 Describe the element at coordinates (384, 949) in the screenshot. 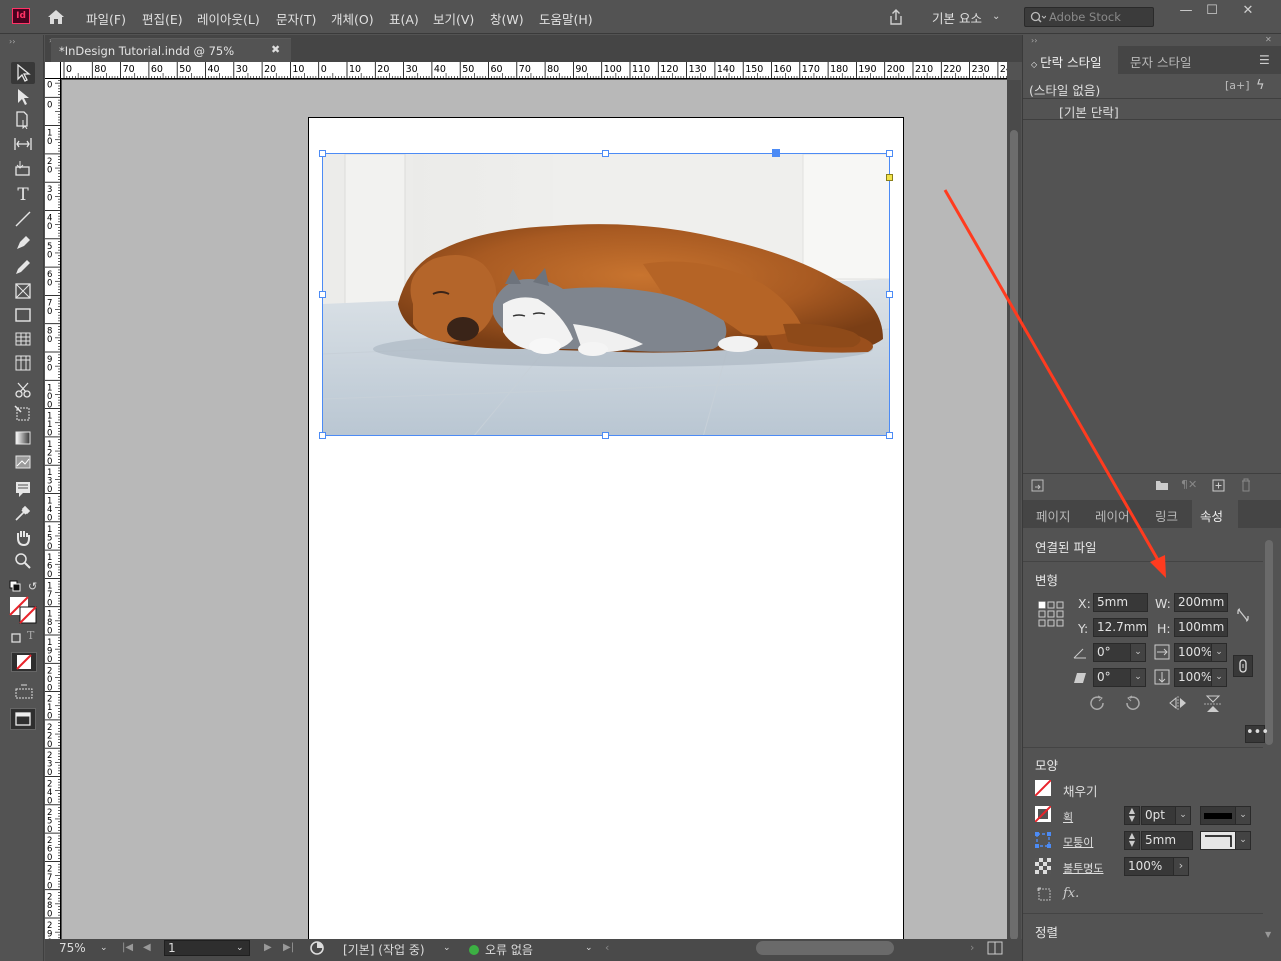

I see `preflight-profile: [기본] (작업 중)` at that location.